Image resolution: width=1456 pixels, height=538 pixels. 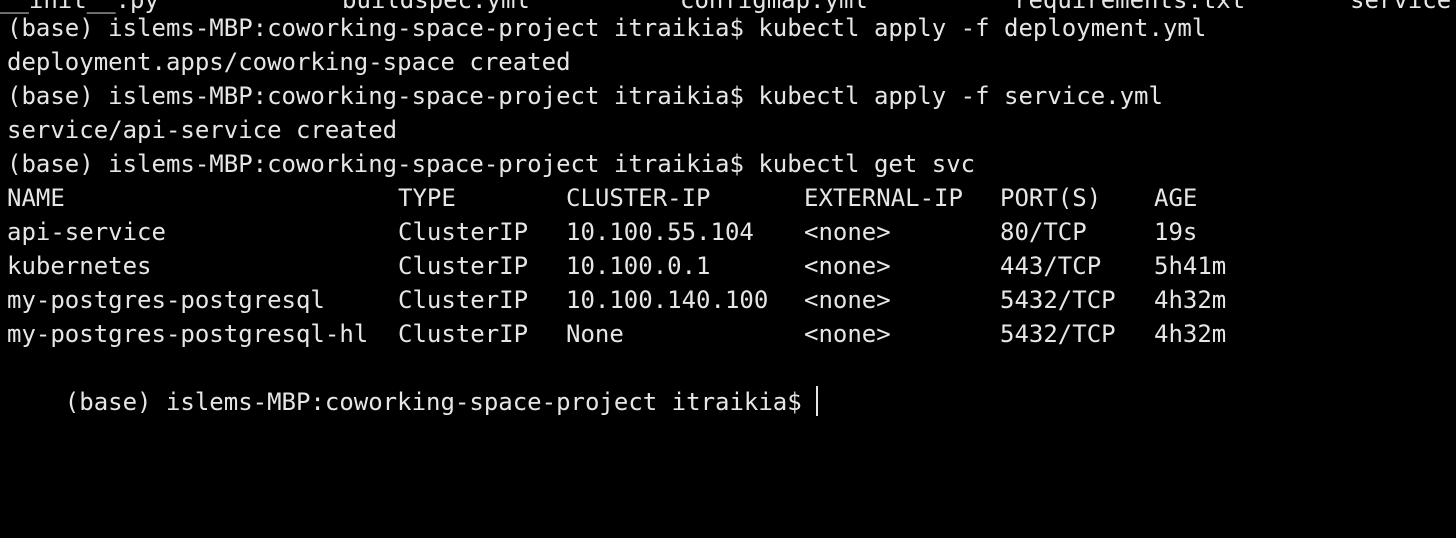 I want to click on header-ports: PORT(S), so click(x=1051, y=198).